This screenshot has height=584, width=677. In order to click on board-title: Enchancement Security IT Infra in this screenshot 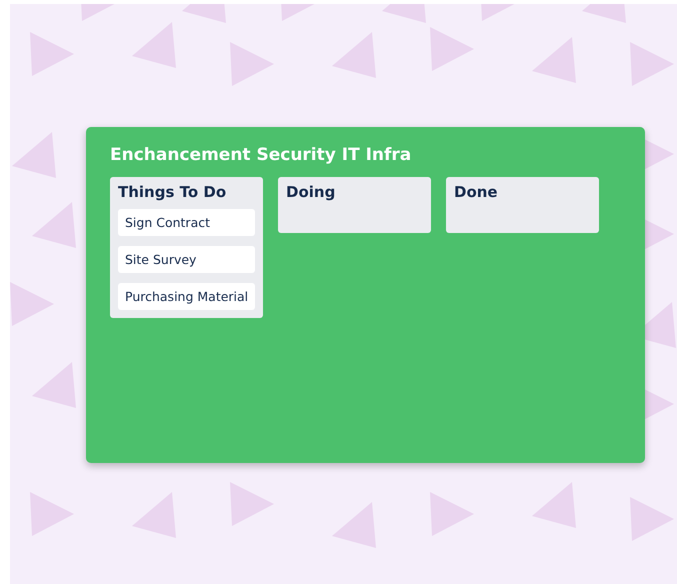, I will do `click(261, 155)`.